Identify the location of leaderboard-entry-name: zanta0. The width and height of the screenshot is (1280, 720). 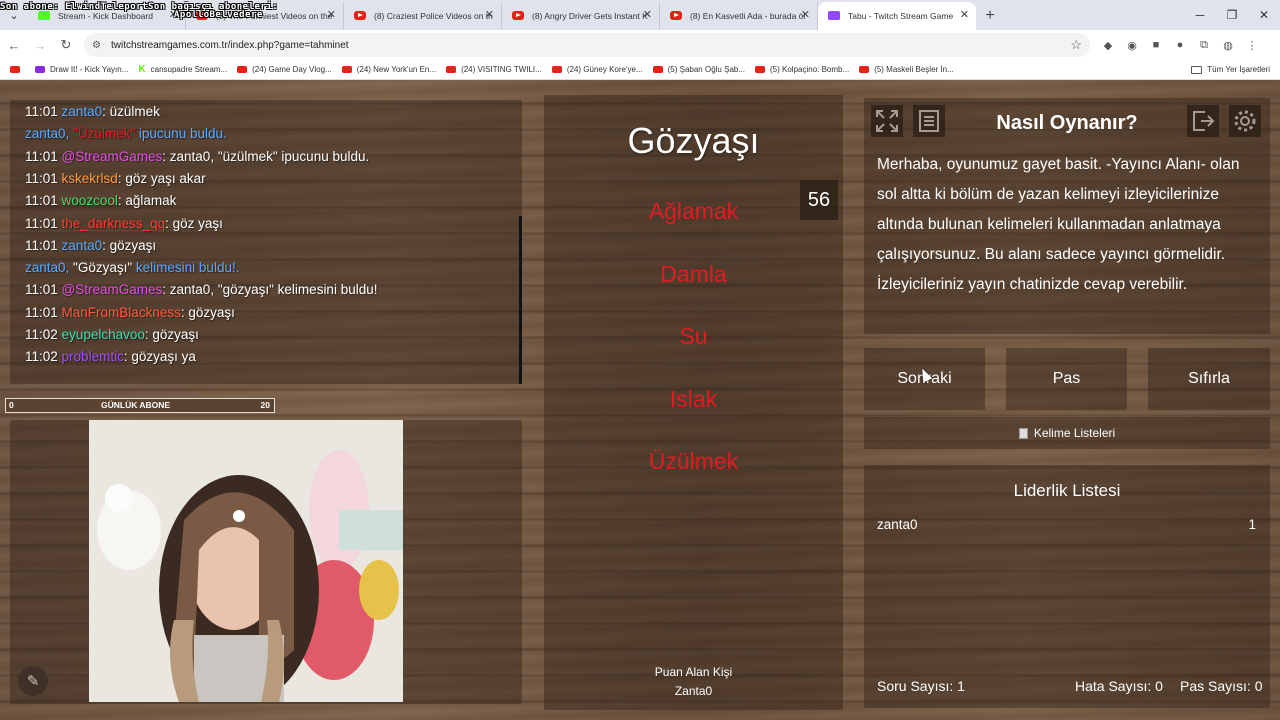
(897, 524).